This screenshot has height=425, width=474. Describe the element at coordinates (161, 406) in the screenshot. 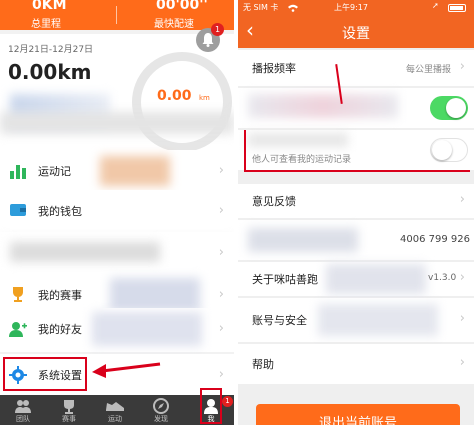

I see `discover-icon` at that location.